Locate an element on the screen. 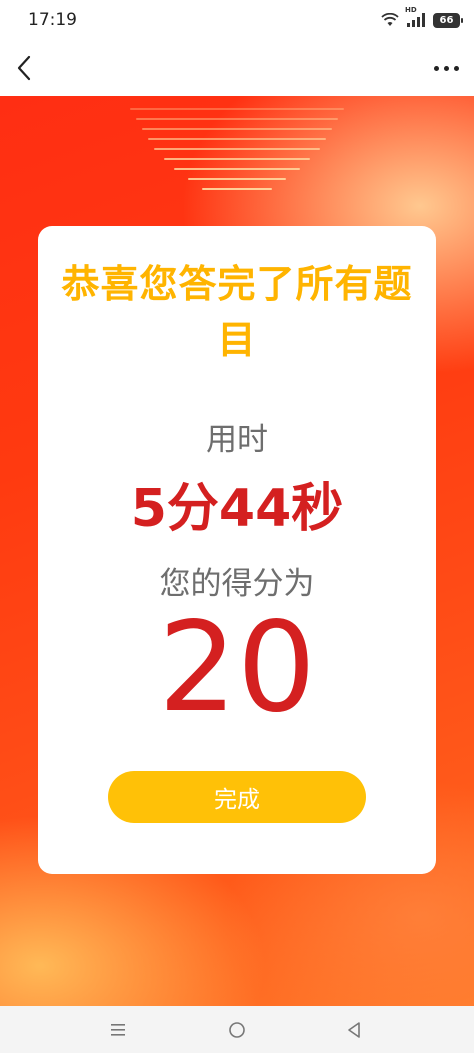  chevron-left-icon is located at coordinates (24, 68).